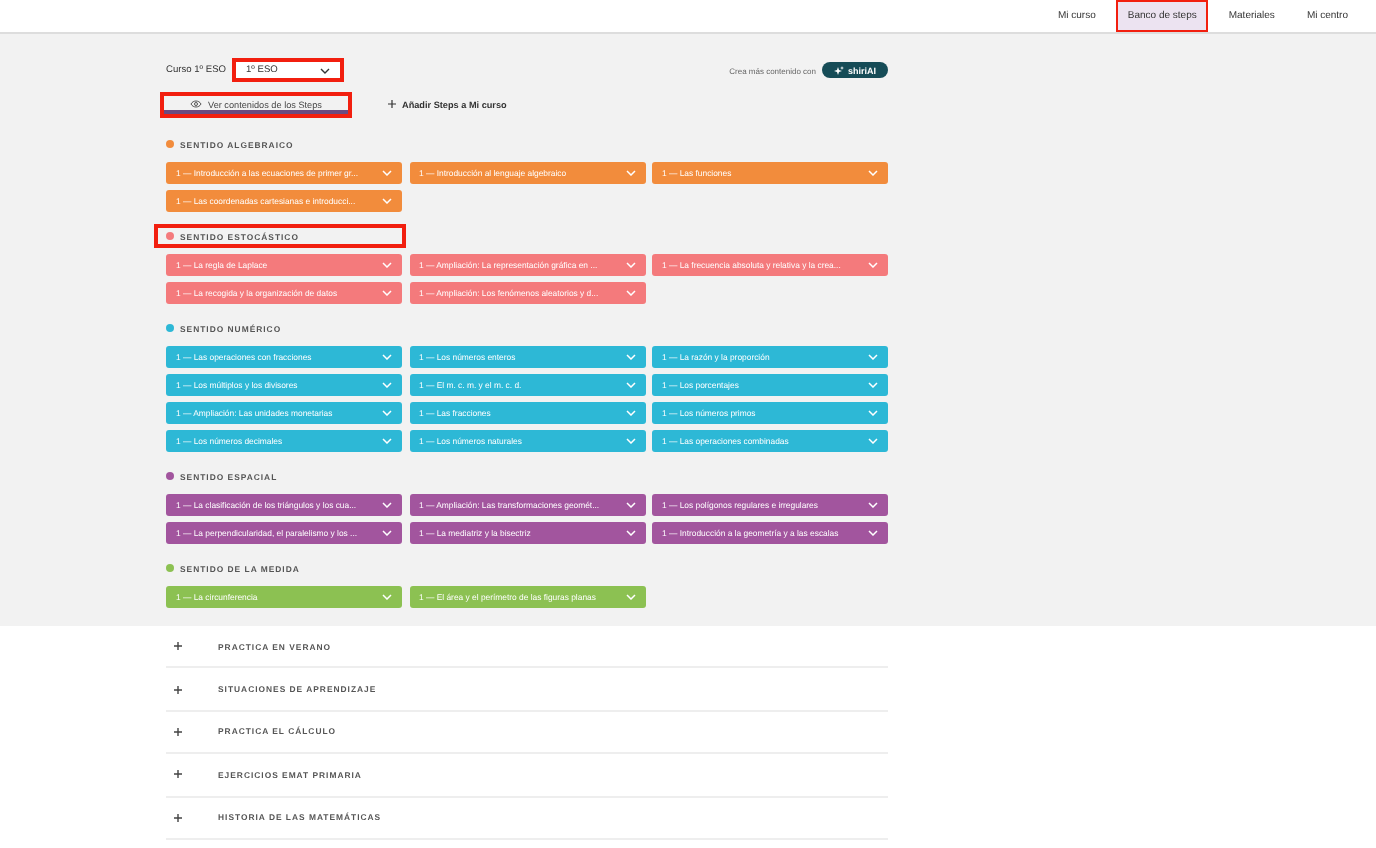 This screenshot has height=848, width=1376. Describe the element at coordinates (196, 104) in the screenshot. I see `eye-icon` at that location.